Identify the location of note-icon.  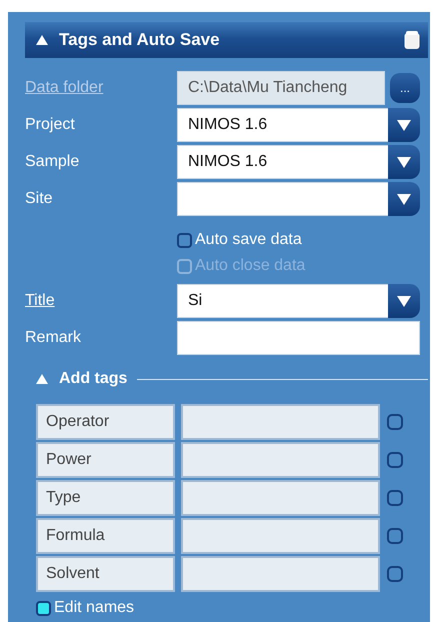
(412, 40).